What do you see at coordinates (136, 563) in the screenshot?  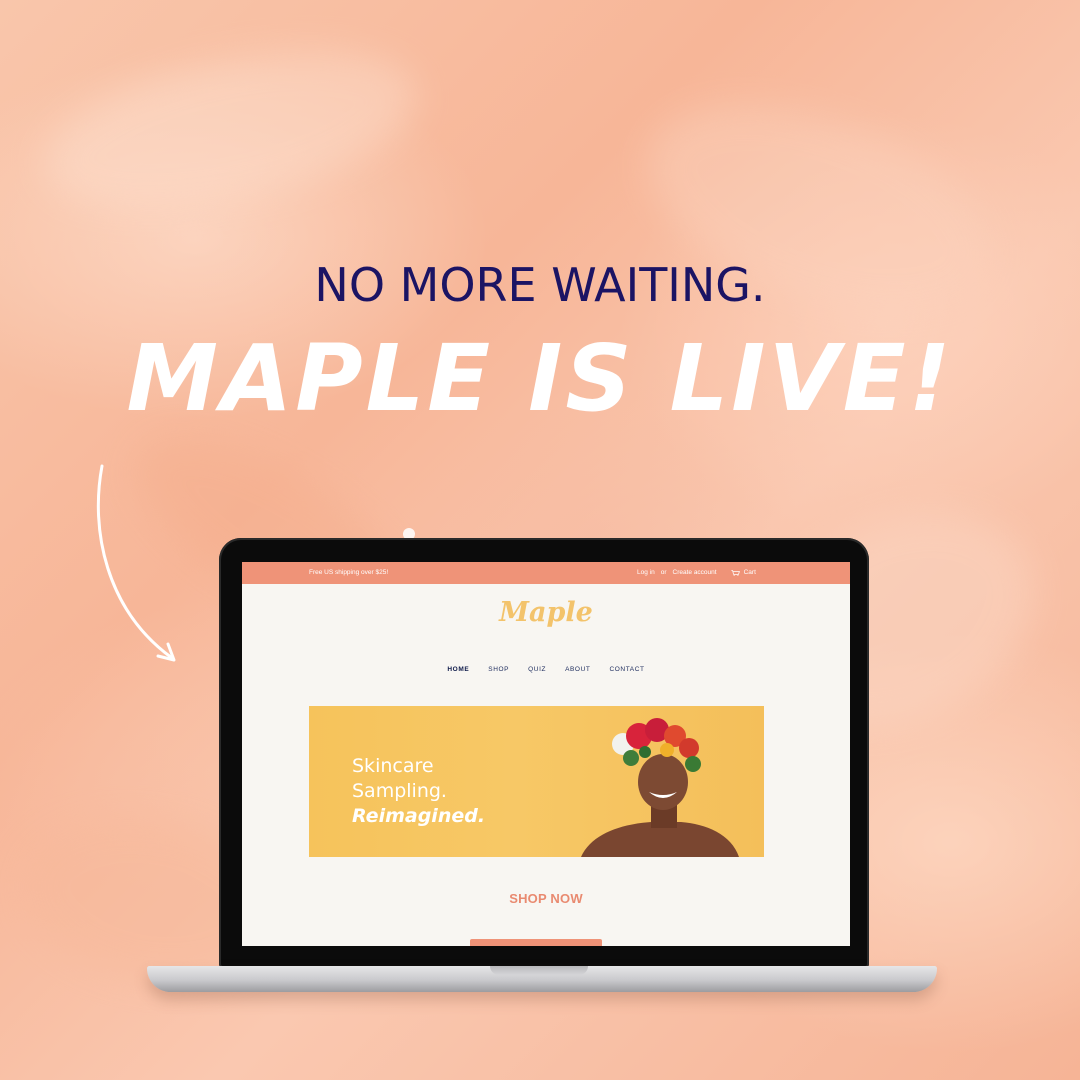 I see `curved-arrow-icon` at bounding box center [136, 563].